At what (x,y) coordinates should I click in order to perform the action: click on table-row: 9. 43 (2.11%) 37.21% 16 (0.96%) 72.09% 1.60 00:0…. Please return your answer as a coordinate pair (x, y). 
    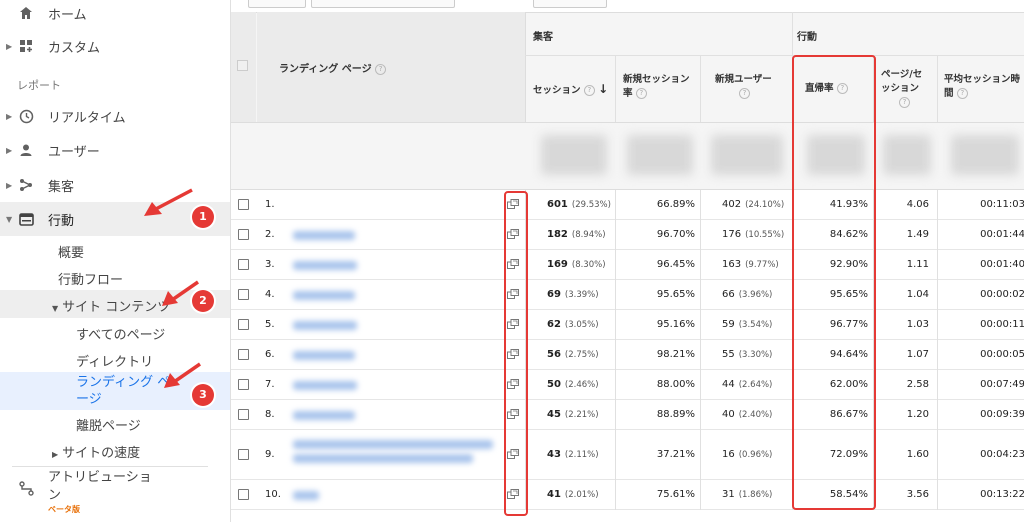
    Looking at the image, I should click on (627, 455).